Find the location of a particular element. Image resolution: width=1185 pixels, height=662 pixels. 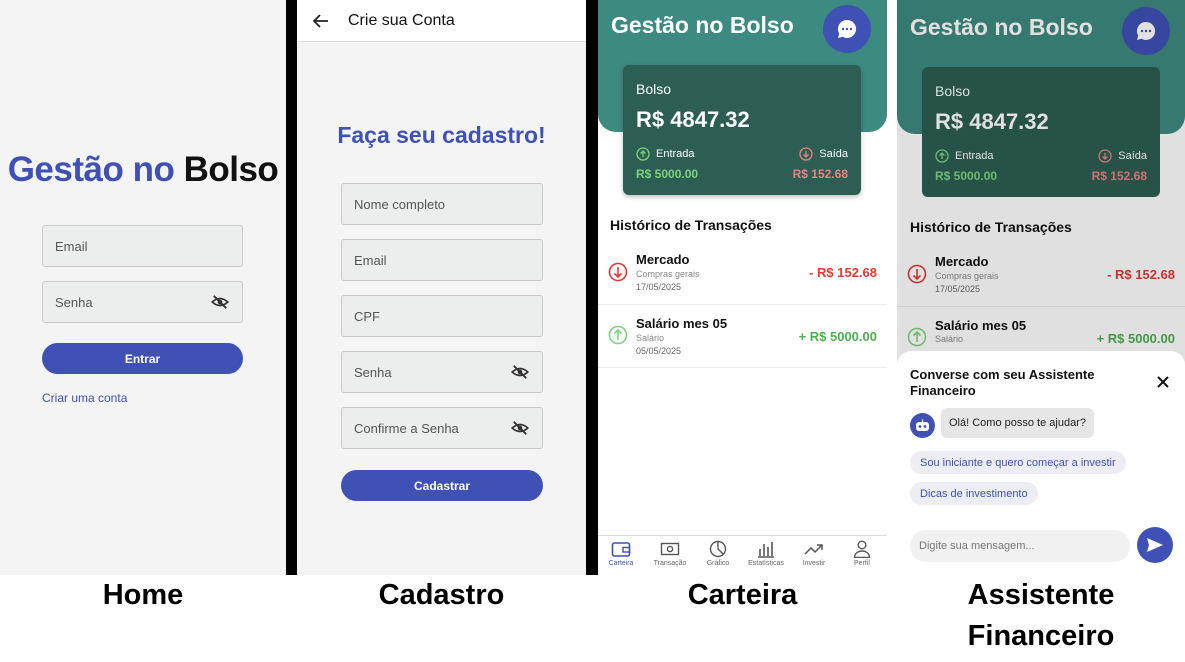

nav-item-estatisticas: Estatísticas is located at coordinates (766, 553).